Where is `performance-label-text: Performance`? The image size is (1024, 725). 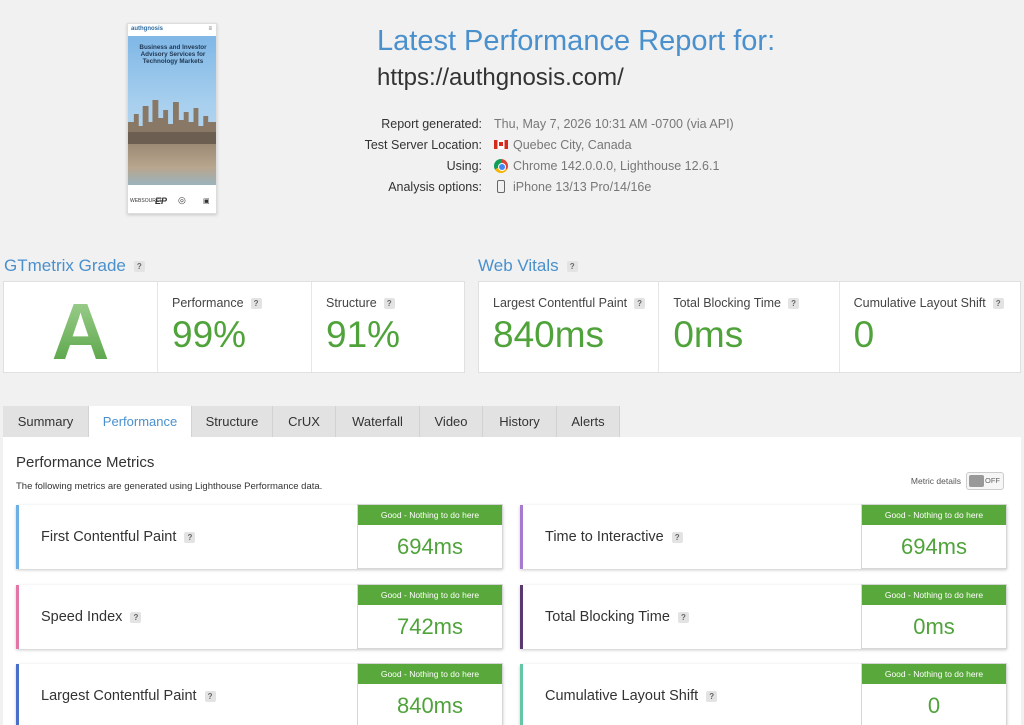
performance-label-text: Performance is located at coordinates (208, 303).